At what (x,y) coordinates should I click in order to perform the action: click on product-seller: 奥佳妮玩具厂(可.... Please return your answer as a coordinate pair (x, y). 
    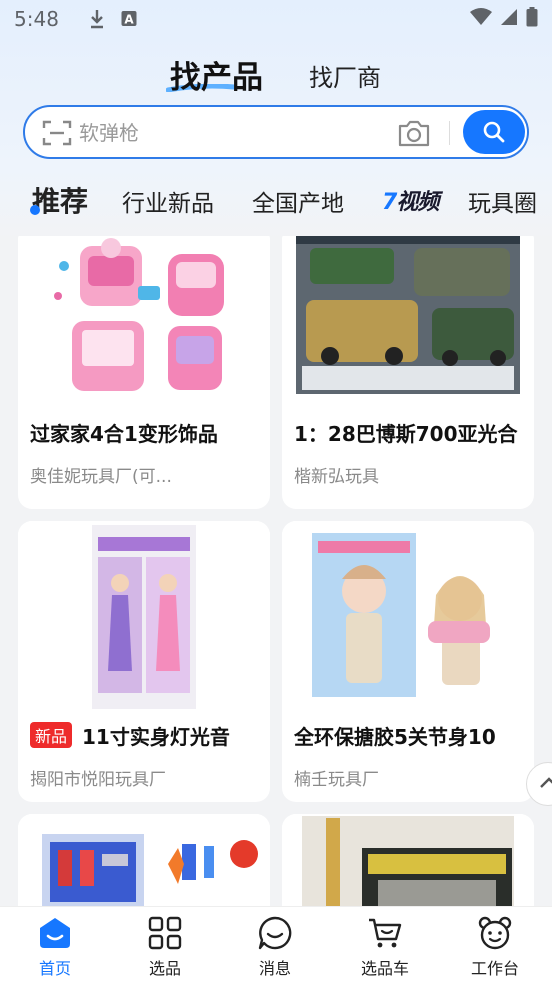
    Looking at the image, I should click on (101, 477).